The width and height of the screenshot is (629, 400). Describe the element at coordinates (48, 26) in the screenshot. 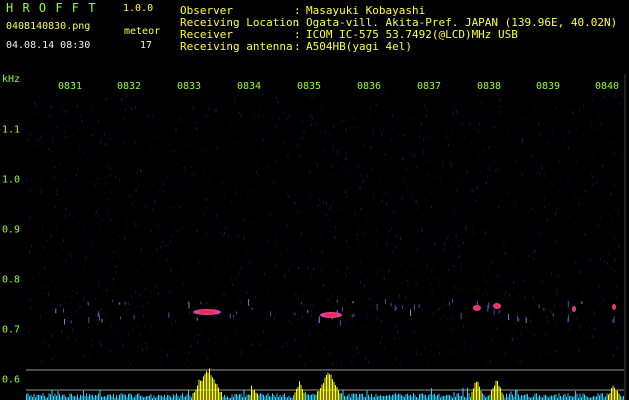

I see `image-filename: 0408140830.png` at that location.